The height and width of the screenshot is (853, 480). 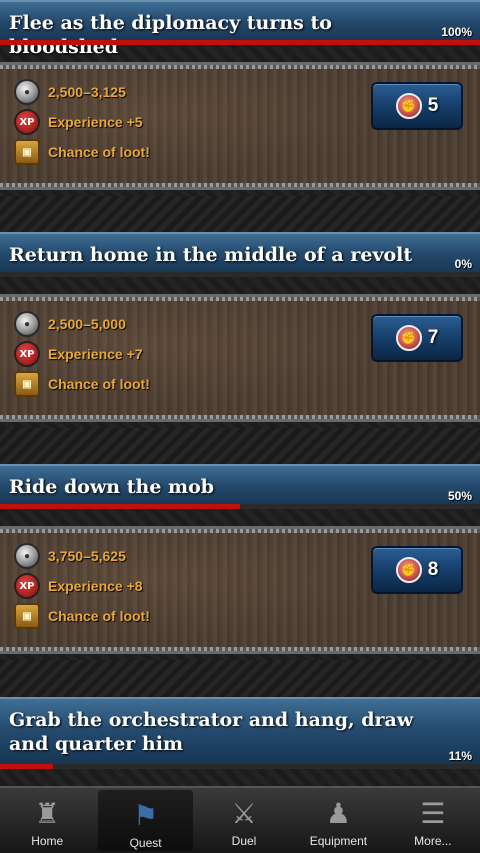 I want to click on experience-reward-text: Experience +7, so click(x=95, y=354).